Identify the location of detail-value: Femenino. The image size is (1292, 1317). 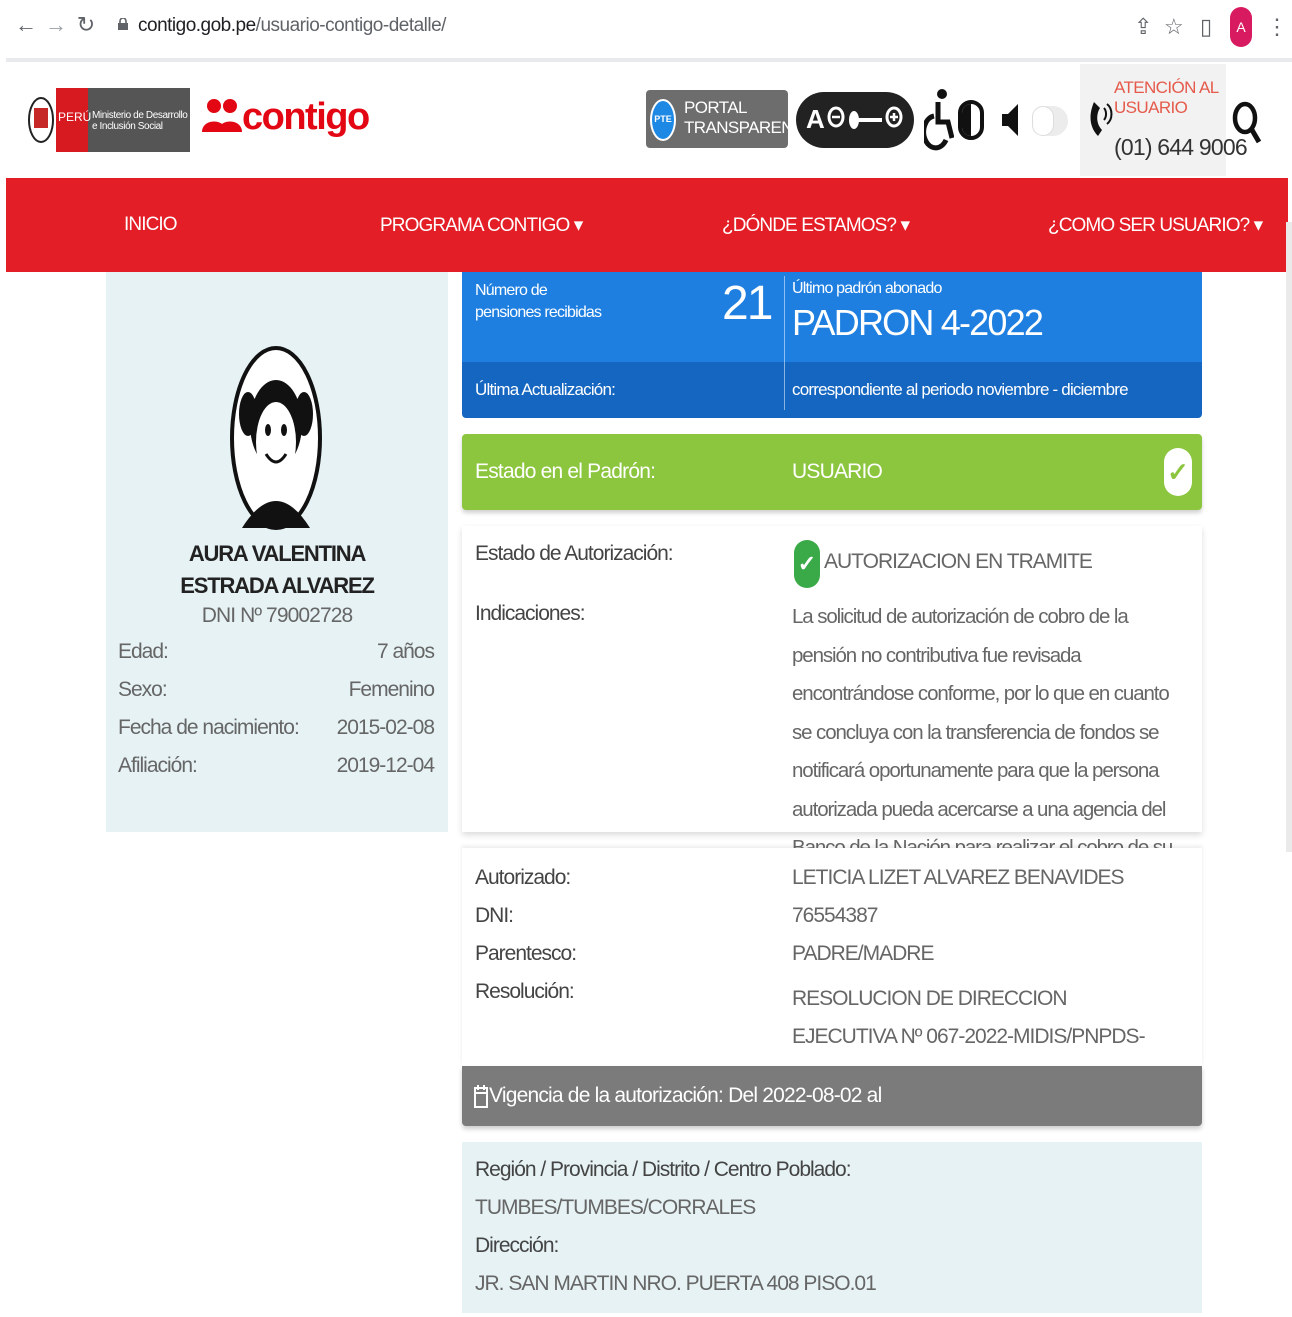
(391, 689).